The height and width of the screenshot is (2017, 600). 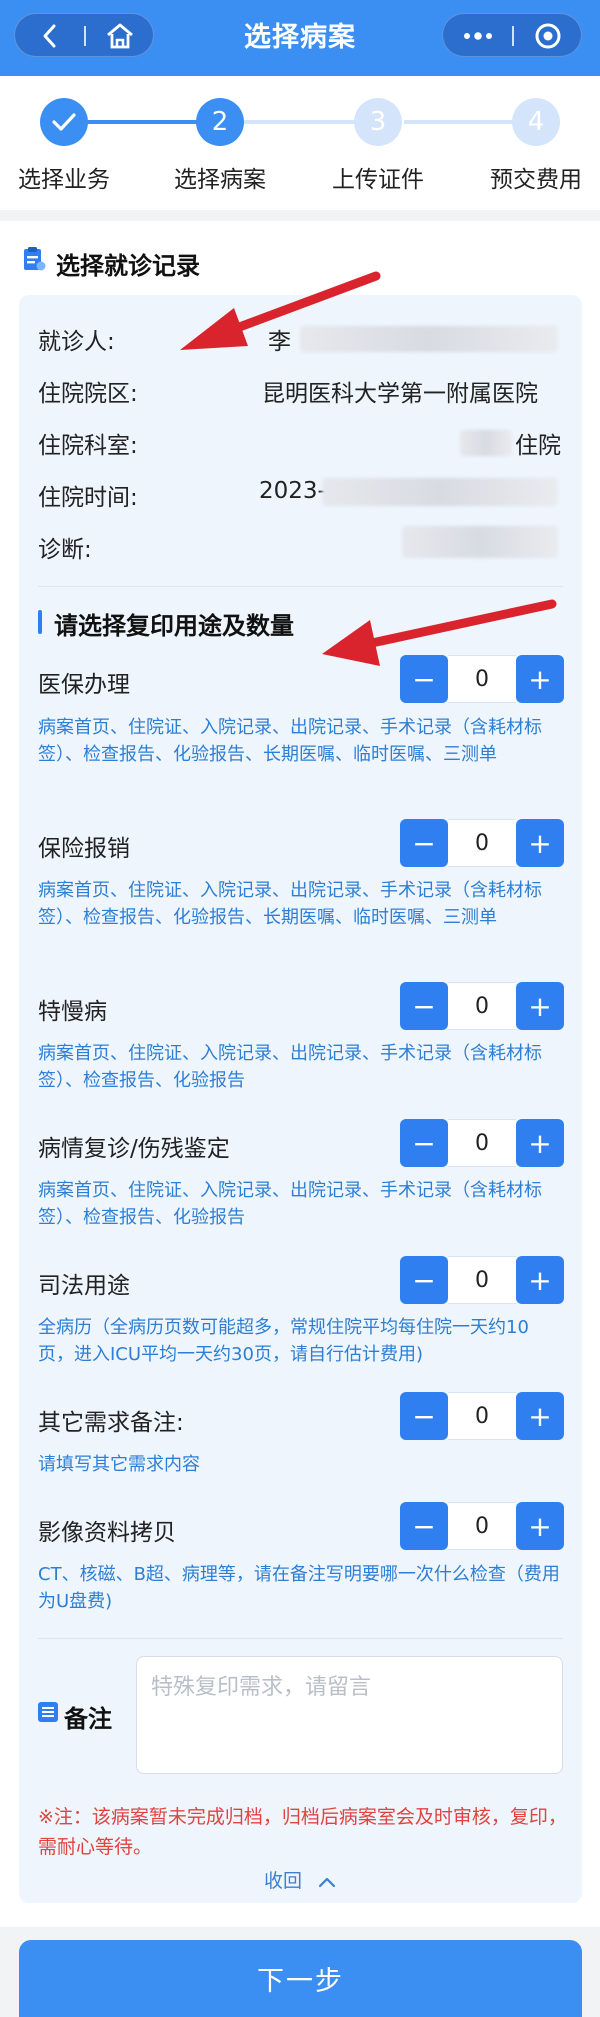 I want to click on nav-capsule-right, so click(x=512, y=35).